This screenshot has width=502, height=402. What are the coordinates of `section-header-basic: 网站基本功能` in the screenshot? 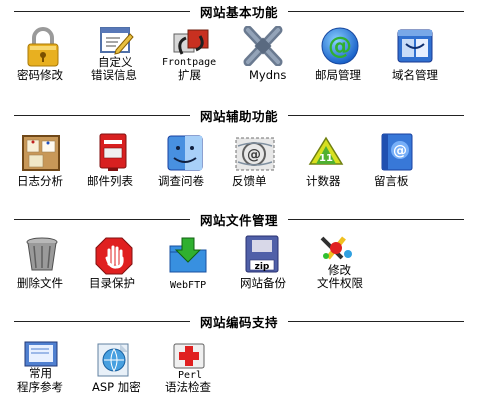 It's located at (239, 11).